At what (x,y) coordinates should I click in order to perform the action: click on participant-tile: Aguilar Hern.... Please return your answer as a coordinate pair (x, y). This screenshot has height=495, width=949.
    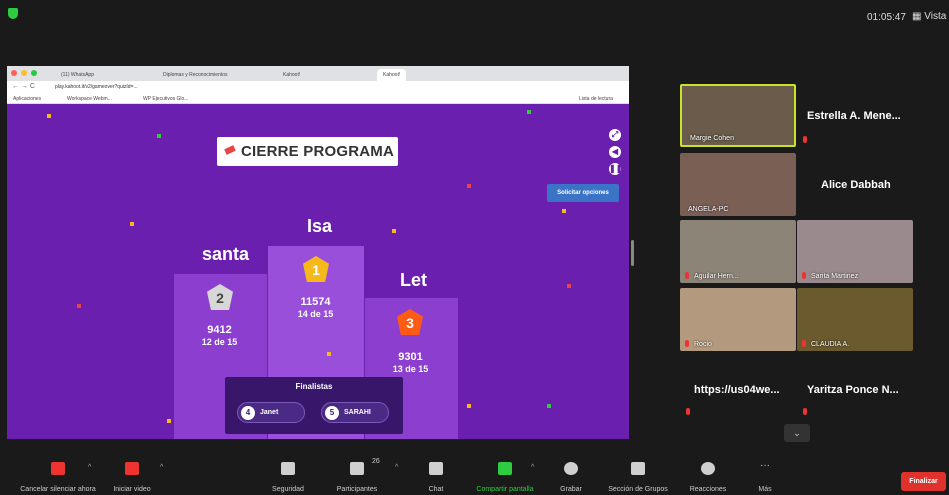
    Looking at the image, I should click on (738, 251).